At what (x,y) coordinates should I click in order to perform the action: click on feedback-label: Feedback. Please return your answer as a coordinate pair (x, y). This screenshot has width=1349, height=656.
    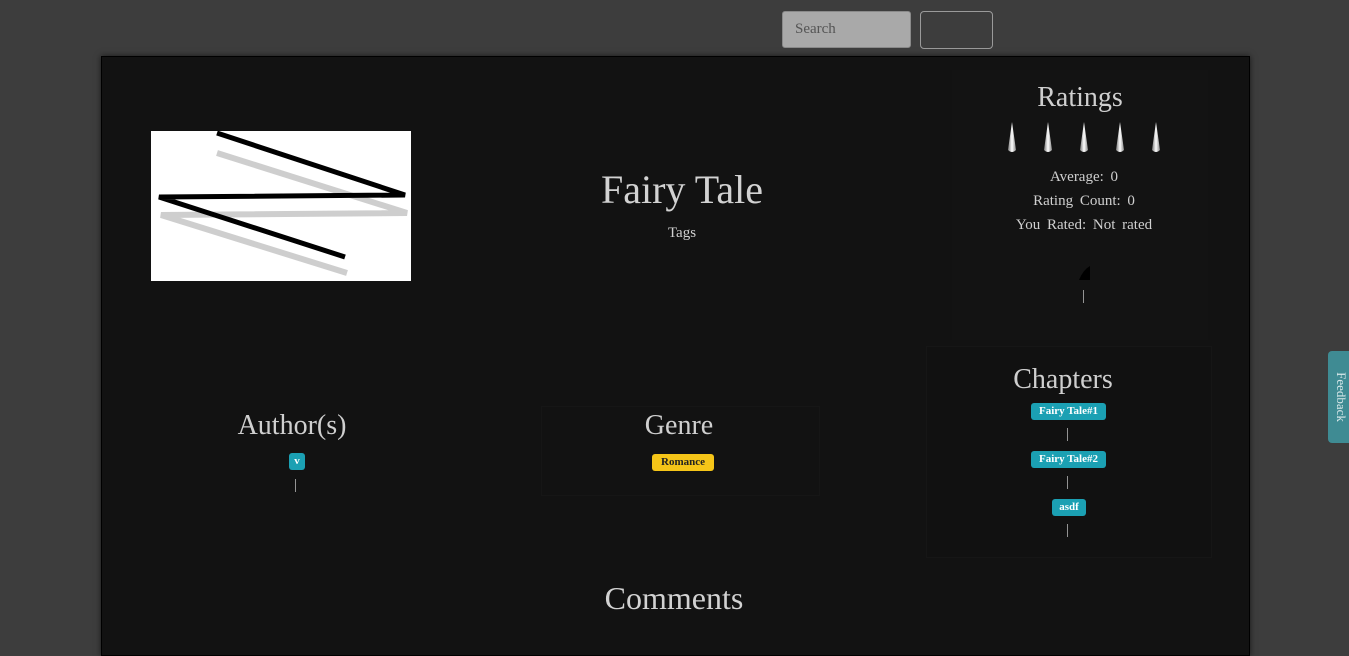
    Looking at the image, I should click on (1341, 397).